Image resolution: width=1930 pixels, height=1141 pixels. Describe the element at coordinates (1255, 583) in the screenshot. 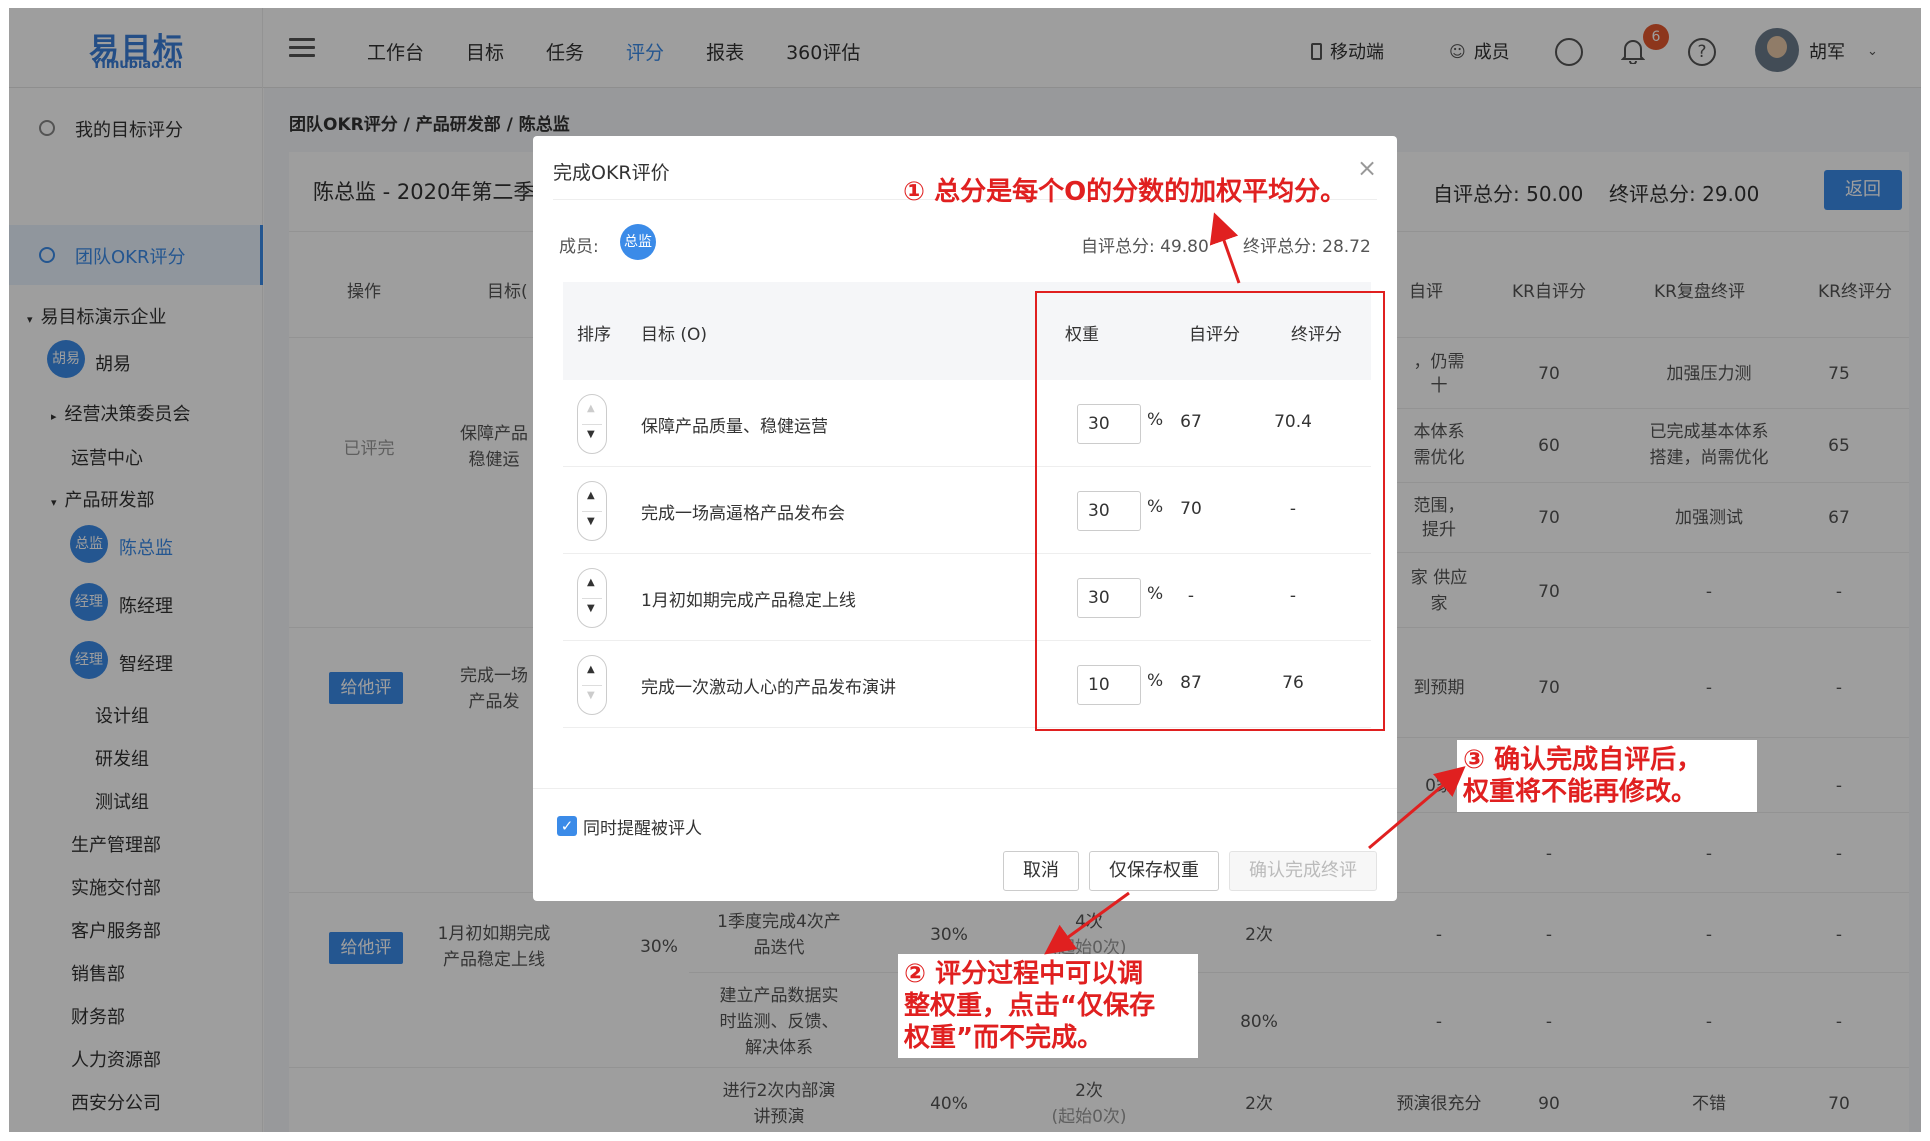

I see `annotation-arrows` at that location.